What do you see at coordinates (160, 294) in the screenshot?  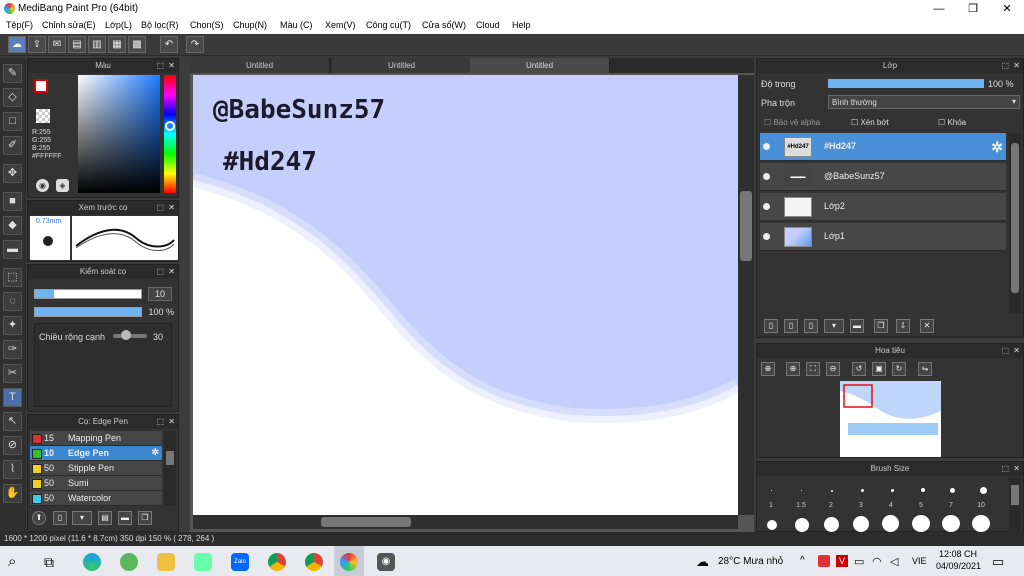 I see `size-value: 10` at bounding box center [160, 294].